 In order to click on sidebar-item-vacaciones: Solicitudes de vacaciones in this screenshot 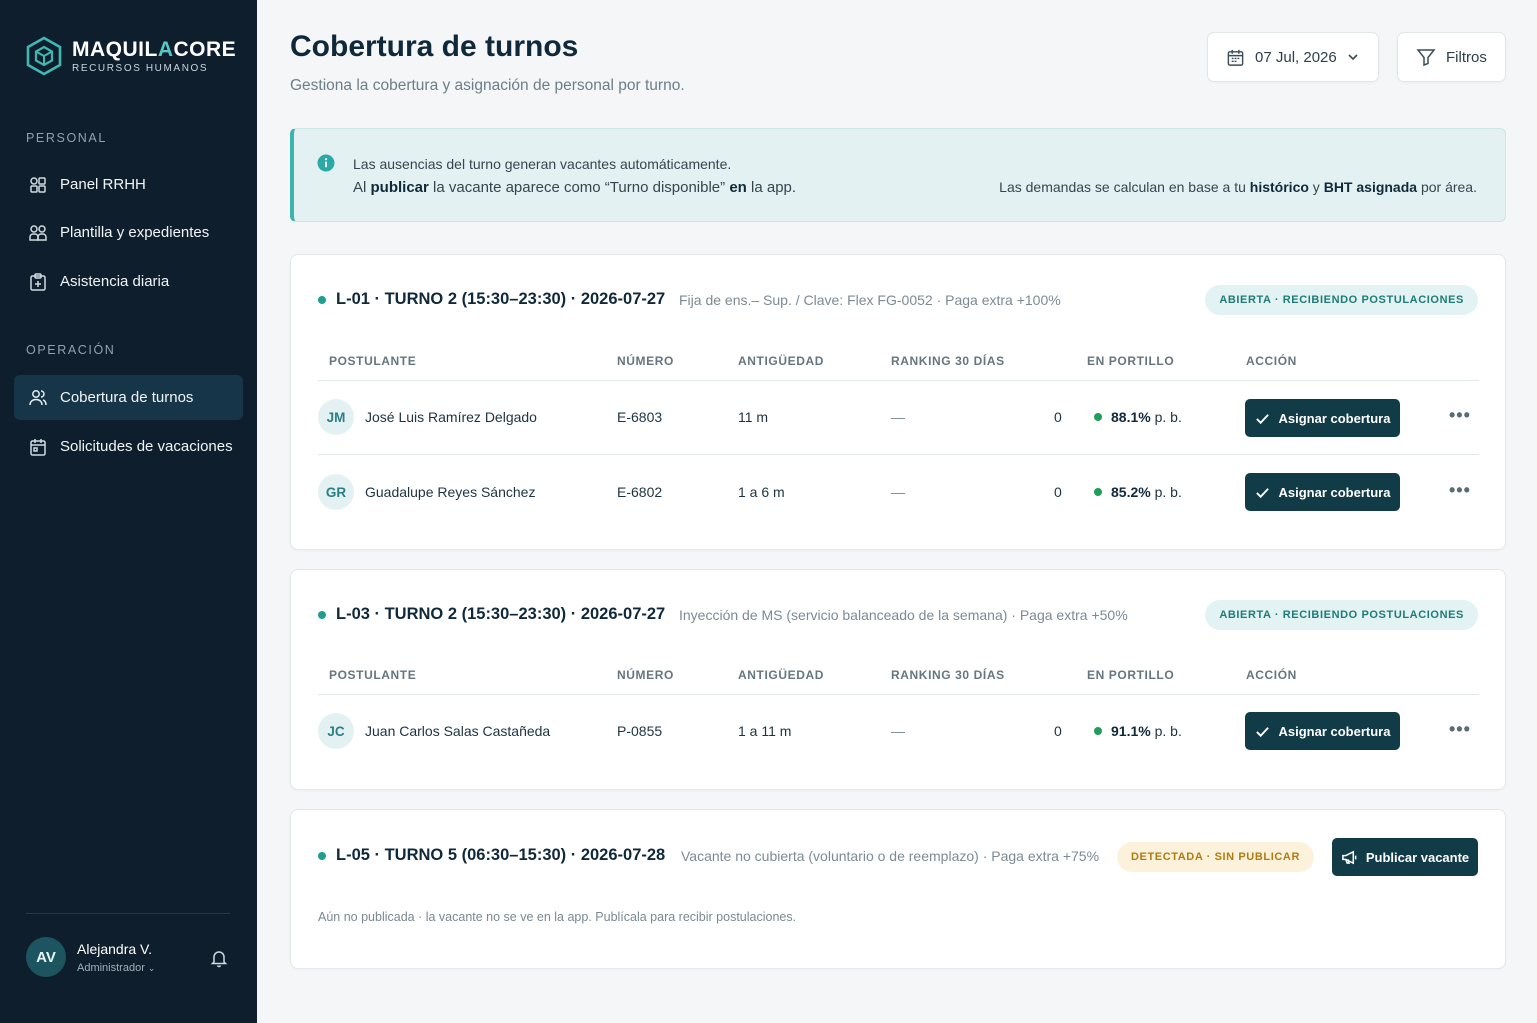, I will do `click(128, 446)`.